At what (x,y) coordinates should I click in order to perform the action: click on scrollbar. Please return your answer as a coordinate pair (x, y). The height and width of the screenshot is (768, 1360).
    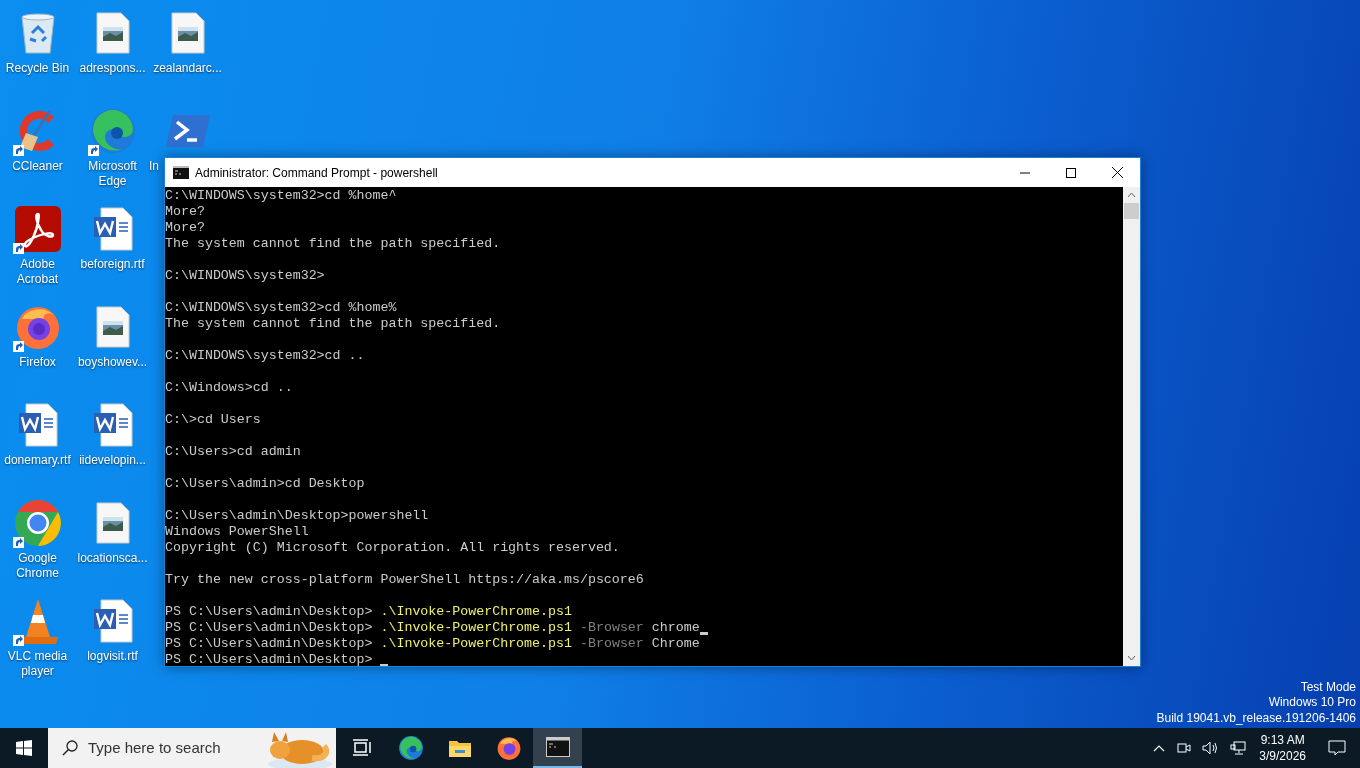
    Looking at the image, I should click on (1131, 426).